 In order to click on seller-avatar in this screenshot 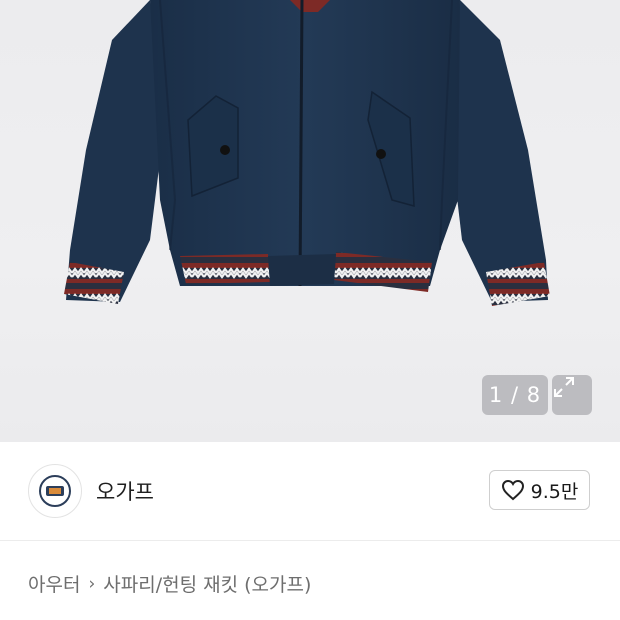, I will do `click(55, 491)`.